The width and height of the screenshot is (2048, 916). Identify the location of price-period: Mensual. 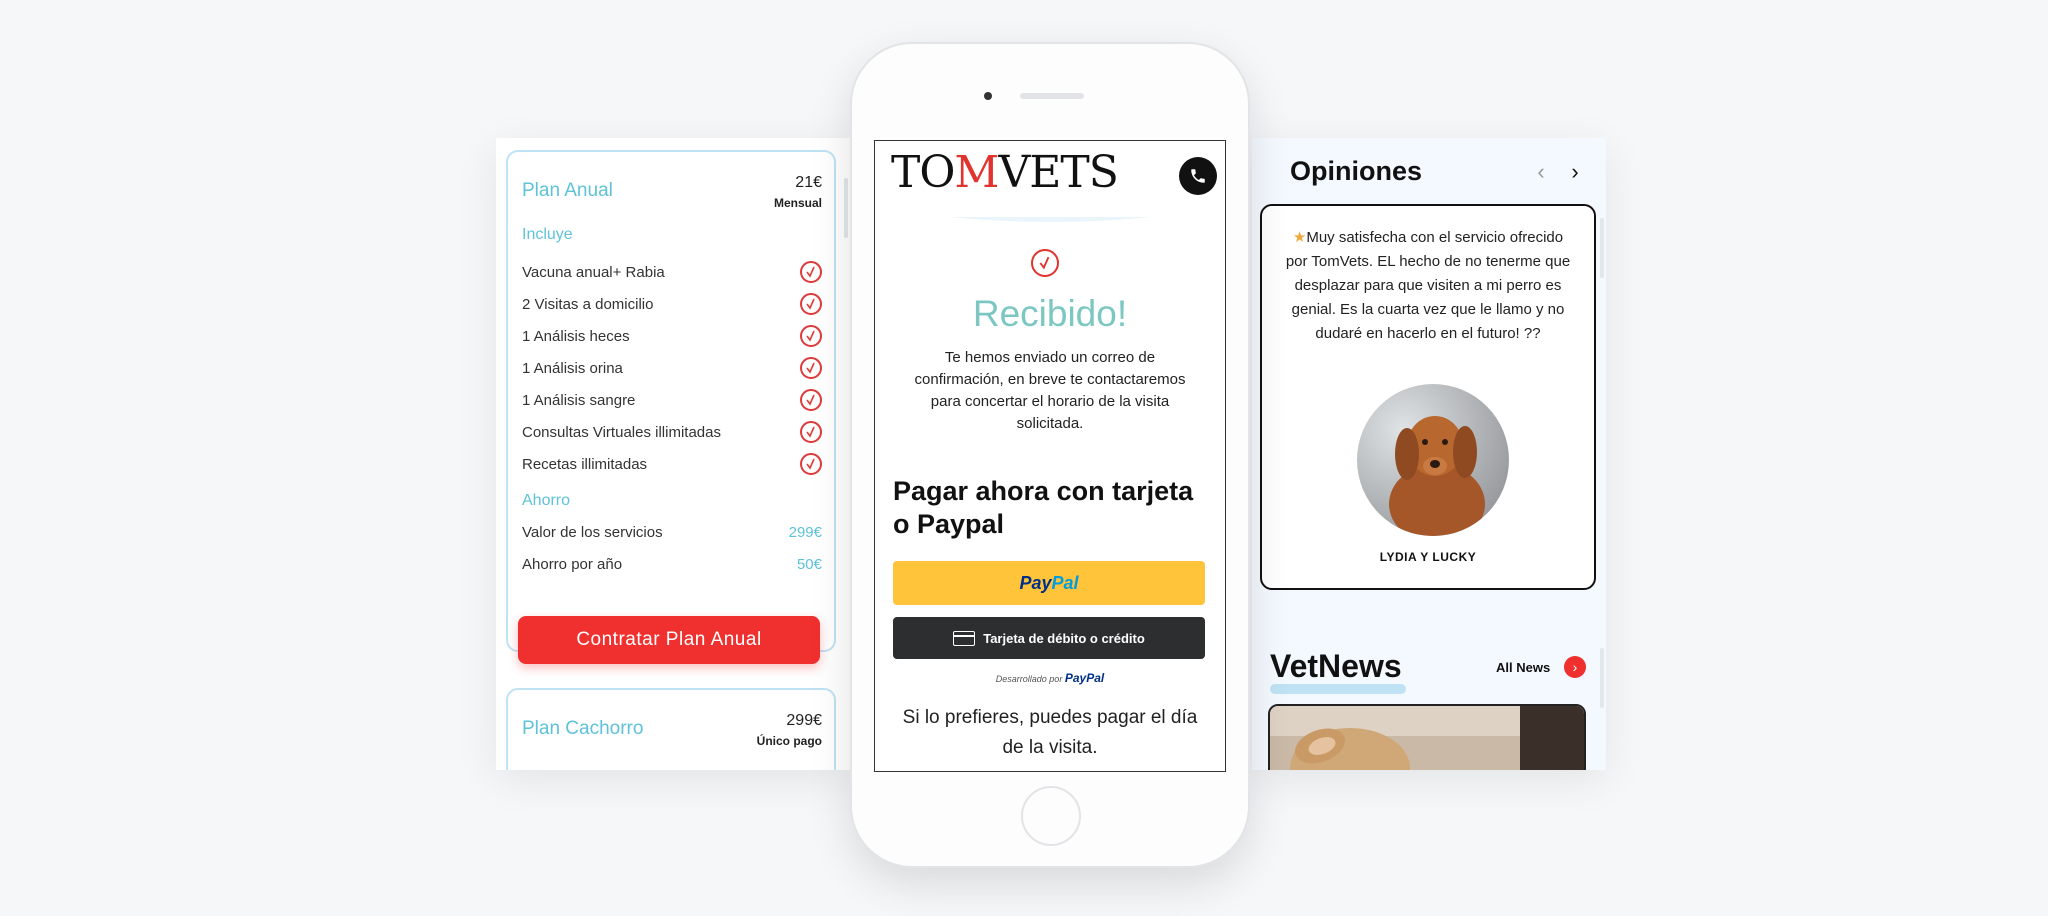
(797, 203).